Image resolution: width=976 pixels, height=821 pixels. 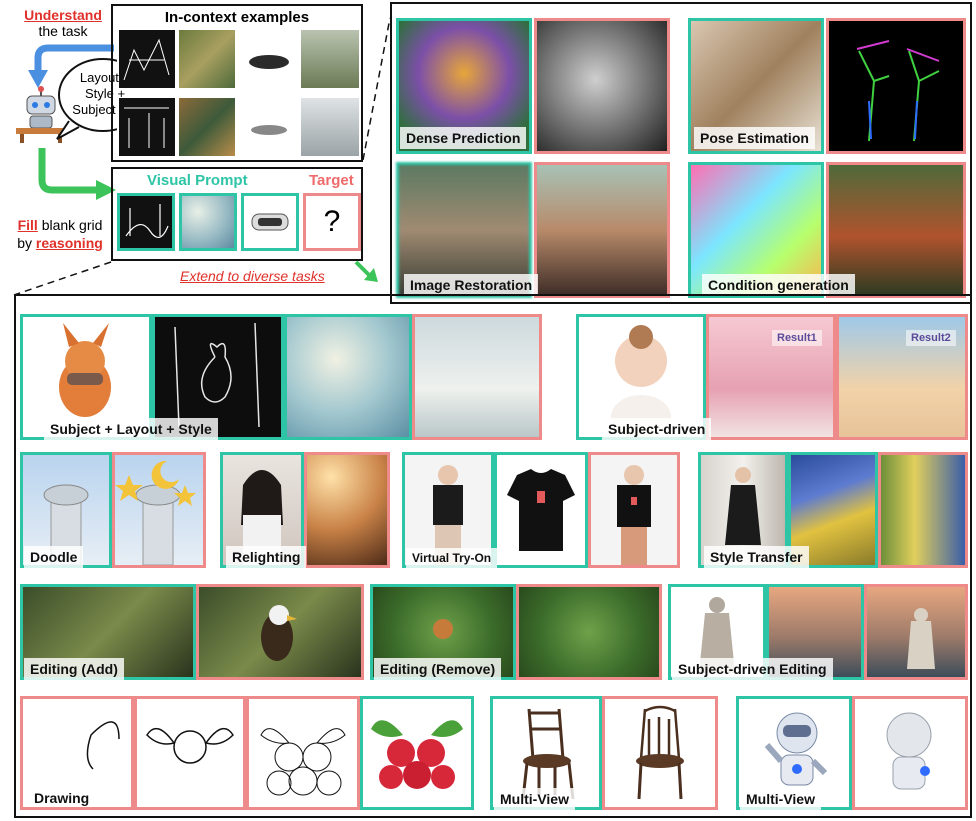 I want to click on dense-prediction-label: Dense Prediction, so click(x=463, y=138).